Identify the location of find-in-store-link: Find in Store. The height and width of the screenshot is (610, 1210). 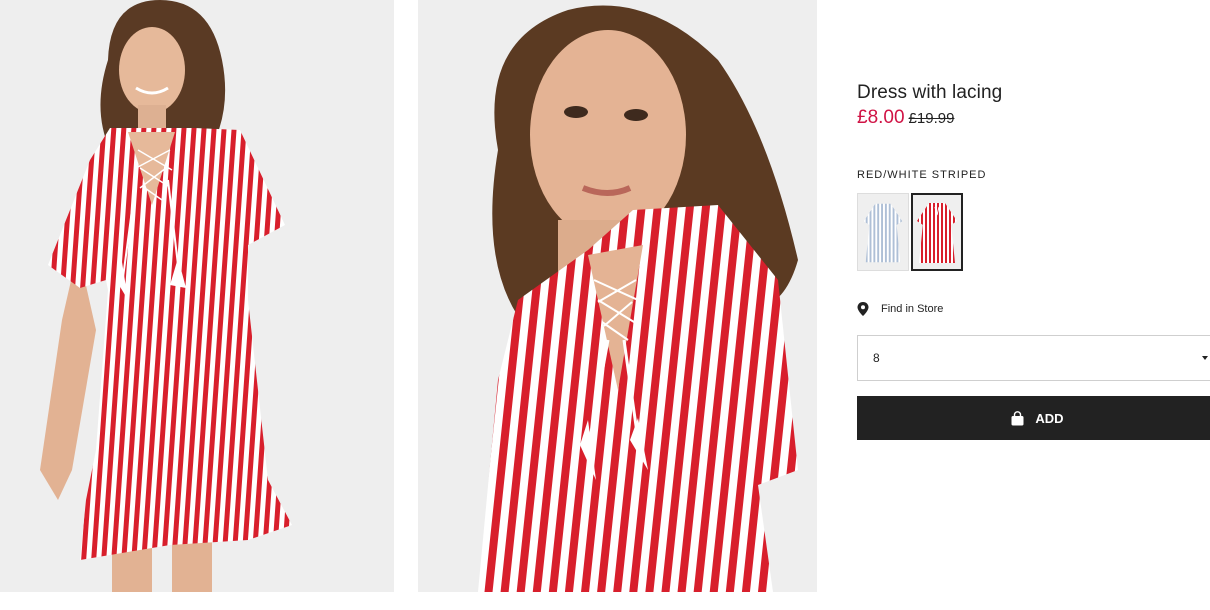
(900, 309).